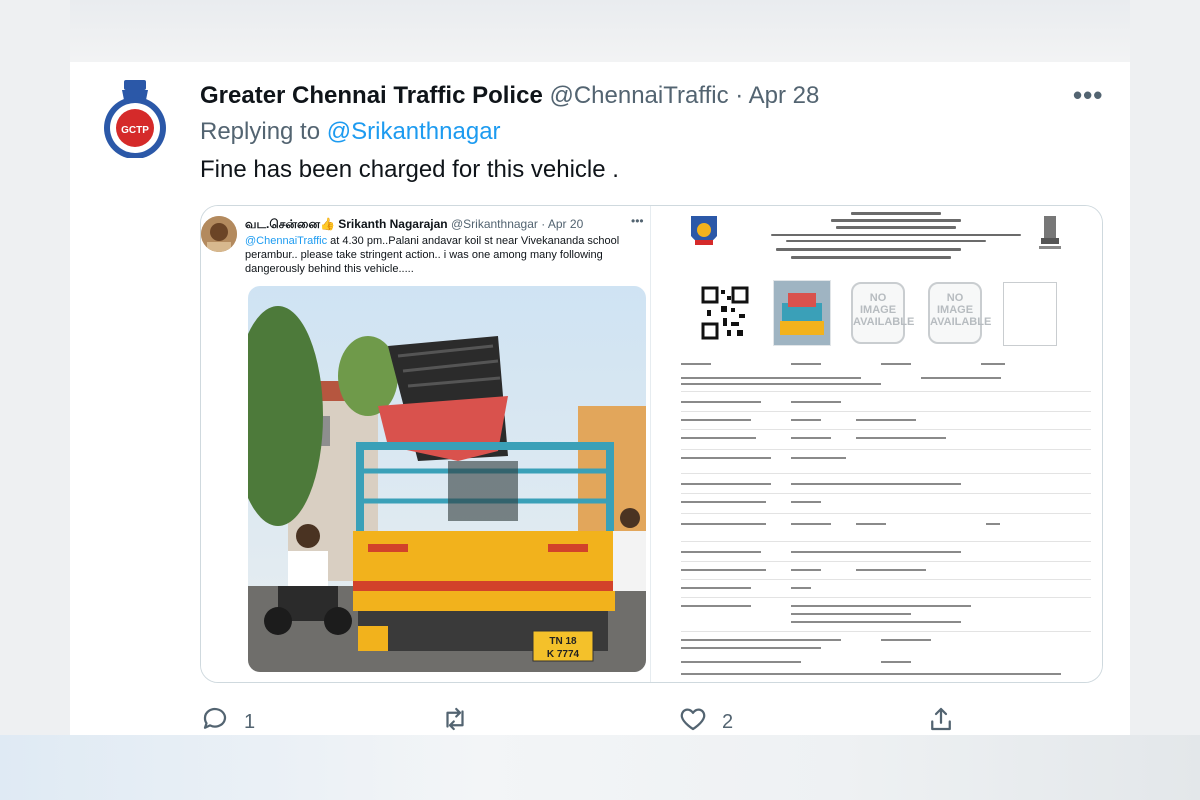  I want to click on share-button, so click(941, 722).